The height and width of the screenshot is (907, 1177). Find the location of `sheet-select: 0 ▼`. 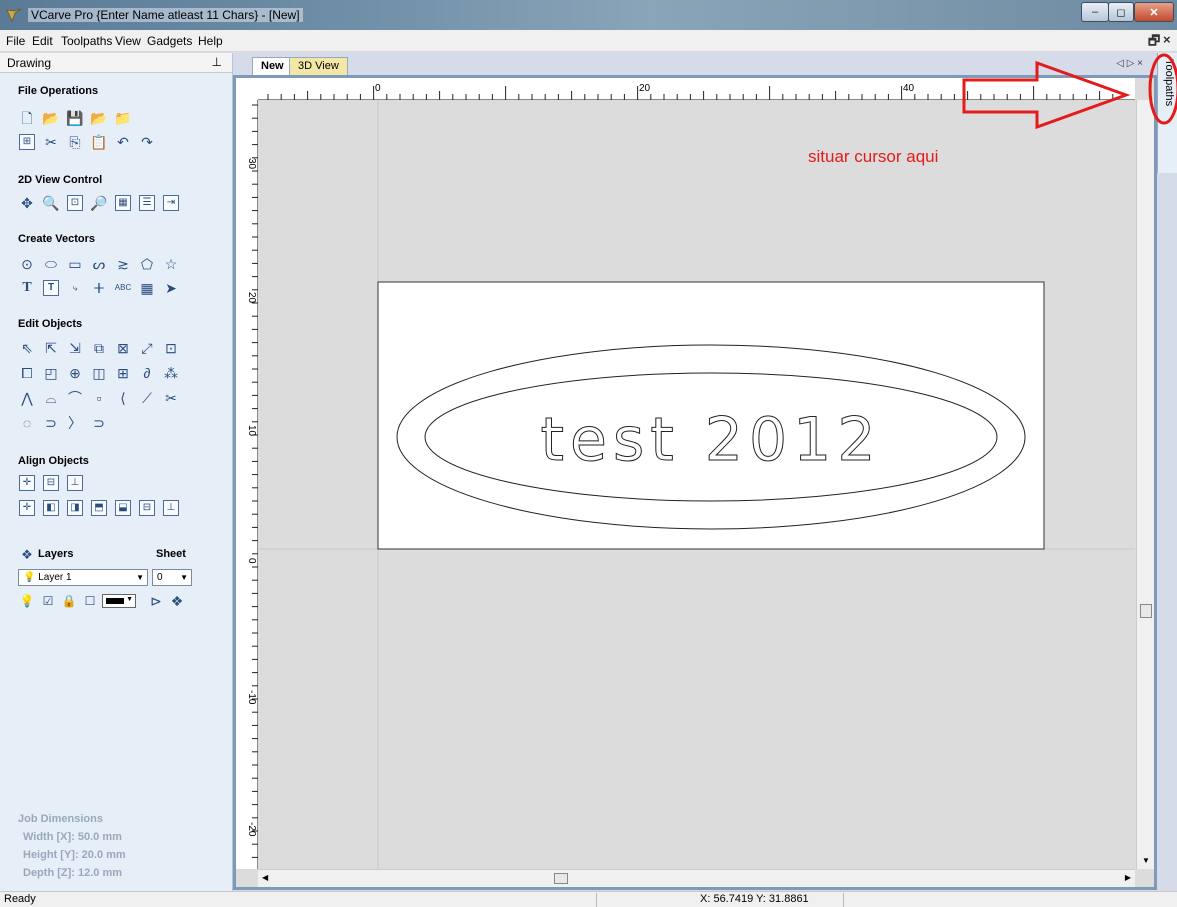

sheet-select: 0 ▼ is located at coordinates (172, 577).